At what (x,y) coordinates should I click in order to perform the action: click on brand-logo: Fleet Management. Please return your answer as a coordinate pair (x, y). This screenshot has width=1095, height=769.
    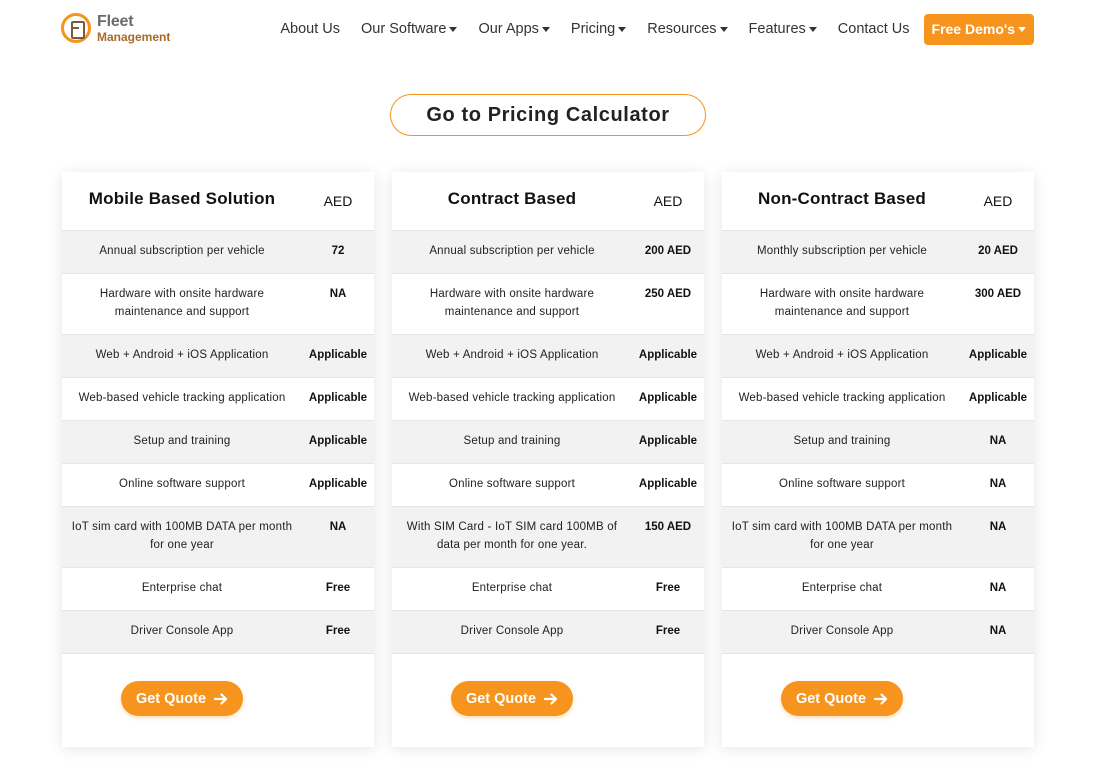
    Looking at the image, I should click on (115, 28).